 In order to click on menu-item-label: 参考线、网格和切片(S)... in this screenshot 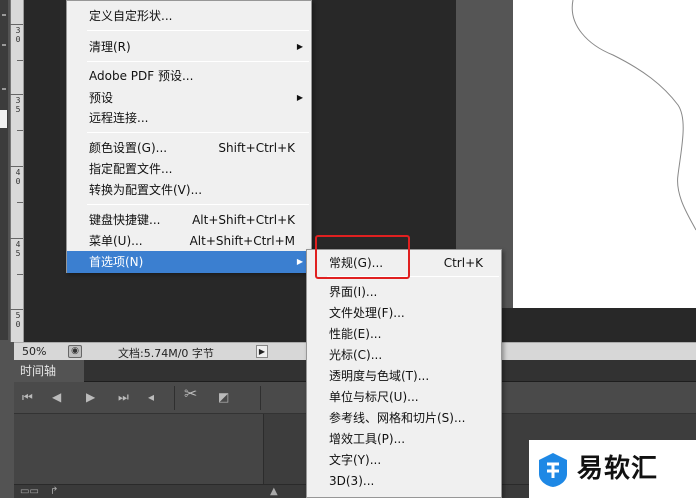, I will do `click(397, 418)`.